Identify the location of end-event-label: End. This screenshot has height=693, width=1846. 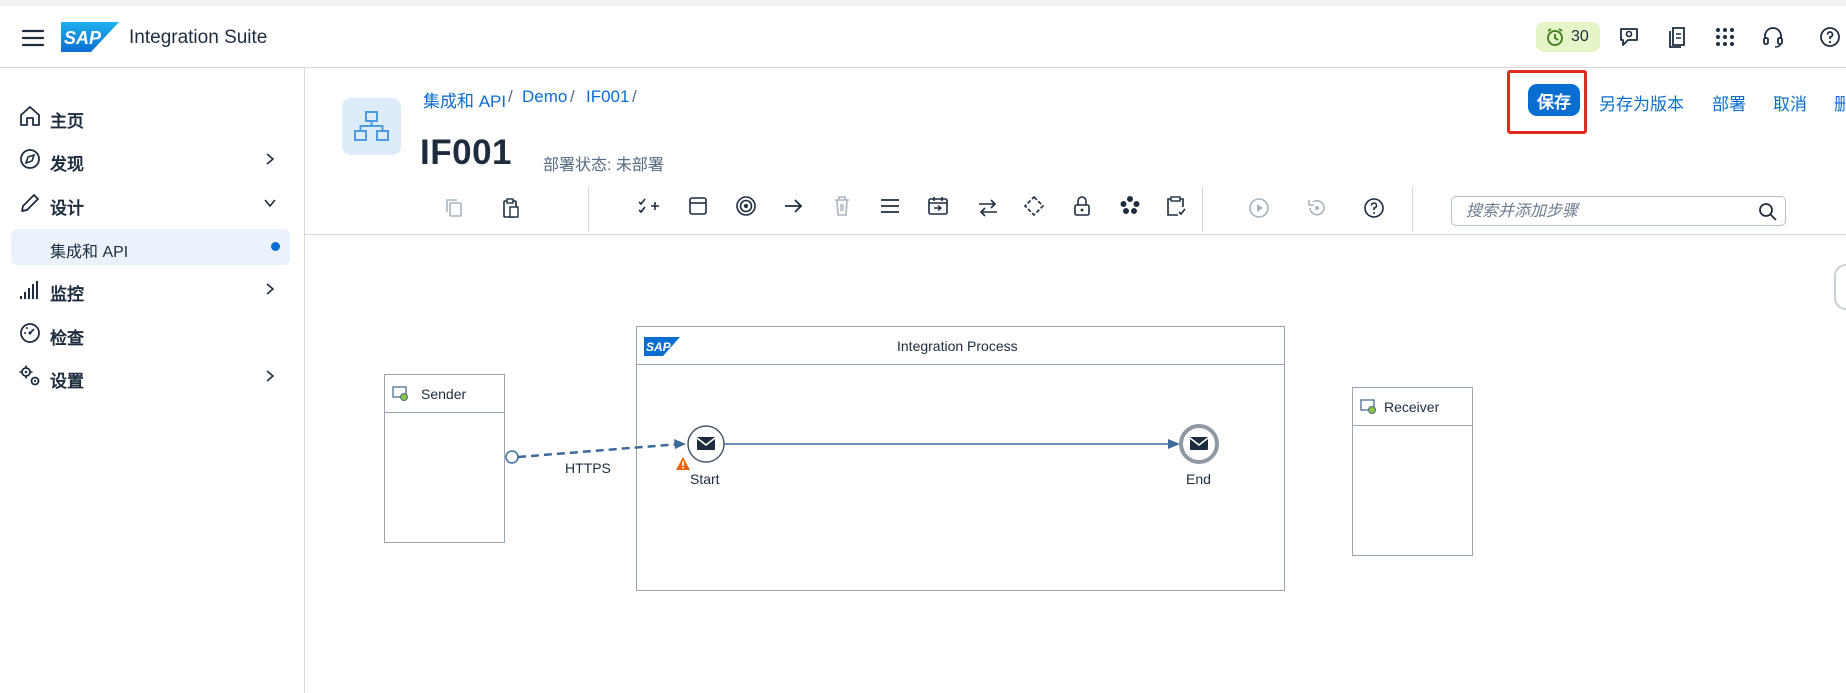
(1198, 479).